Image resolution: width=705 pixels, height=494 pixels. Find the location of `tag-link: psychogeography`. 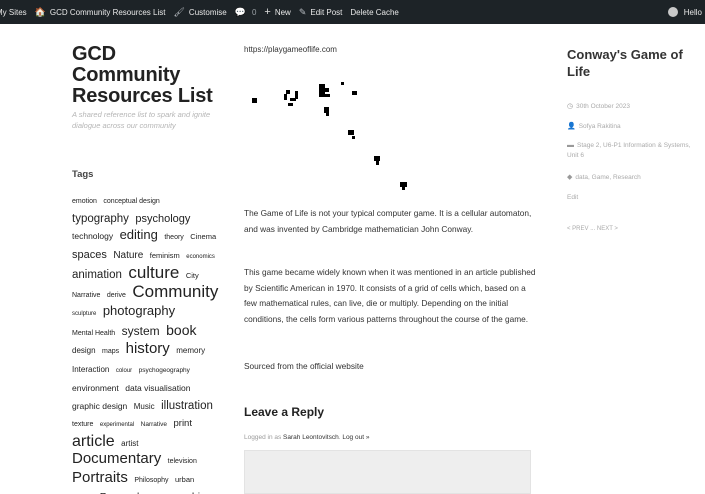

tag-link: psychogeography is located at coordinates (164, 370).